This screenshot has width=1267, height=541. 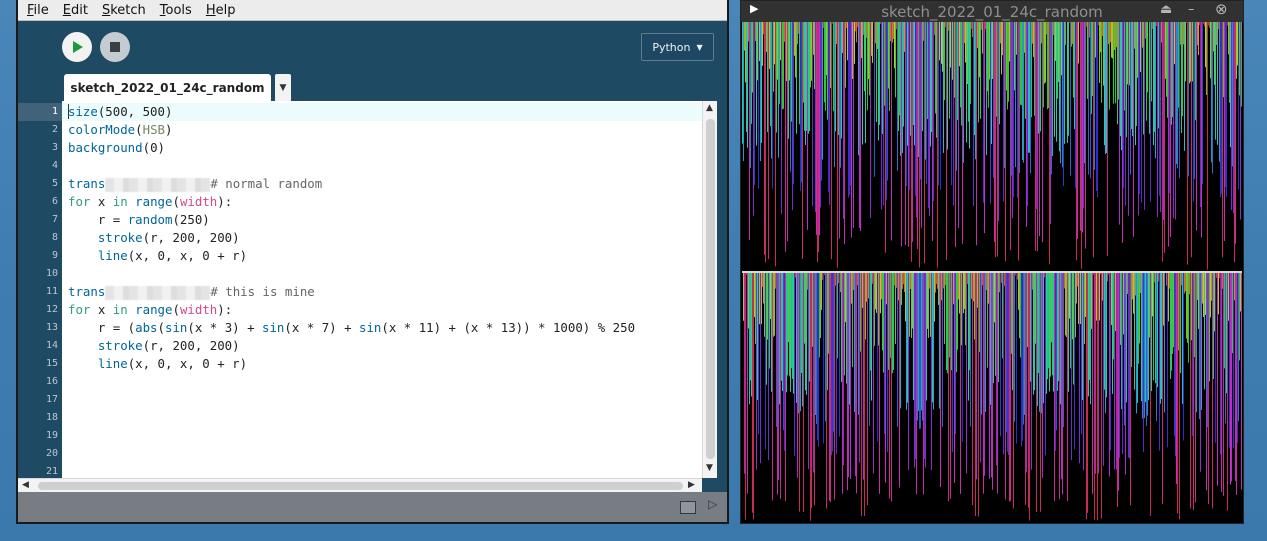 What do you see at coordinates (709, 108) in the screenshot?
I see `scroll-up-icon: ▲` at bounding box center [709, 108].